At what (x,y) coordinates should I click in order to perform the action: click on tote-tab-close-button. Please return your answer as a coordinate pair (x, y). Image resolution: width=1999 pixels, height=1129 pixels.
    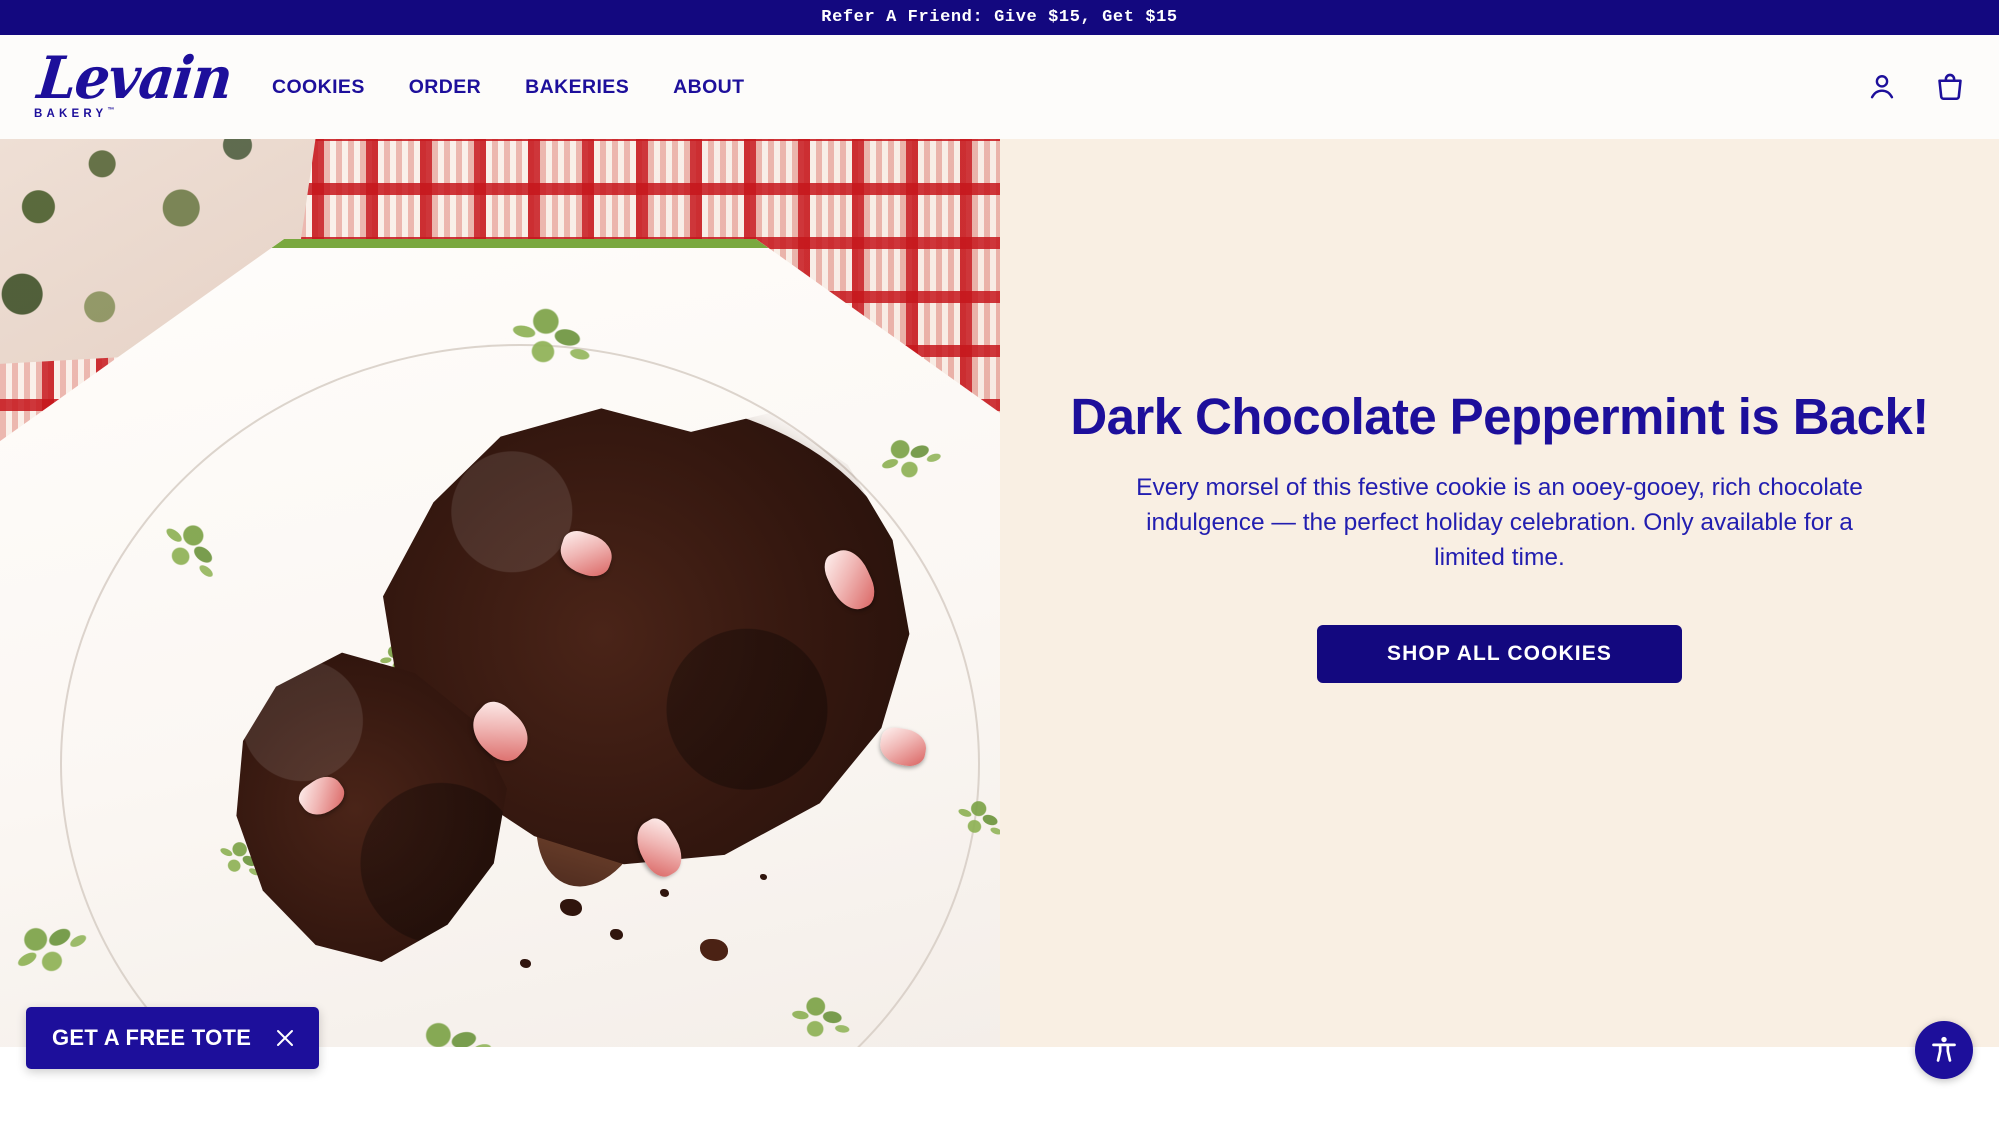
    Looking at the image, I should click on (285, 1038).